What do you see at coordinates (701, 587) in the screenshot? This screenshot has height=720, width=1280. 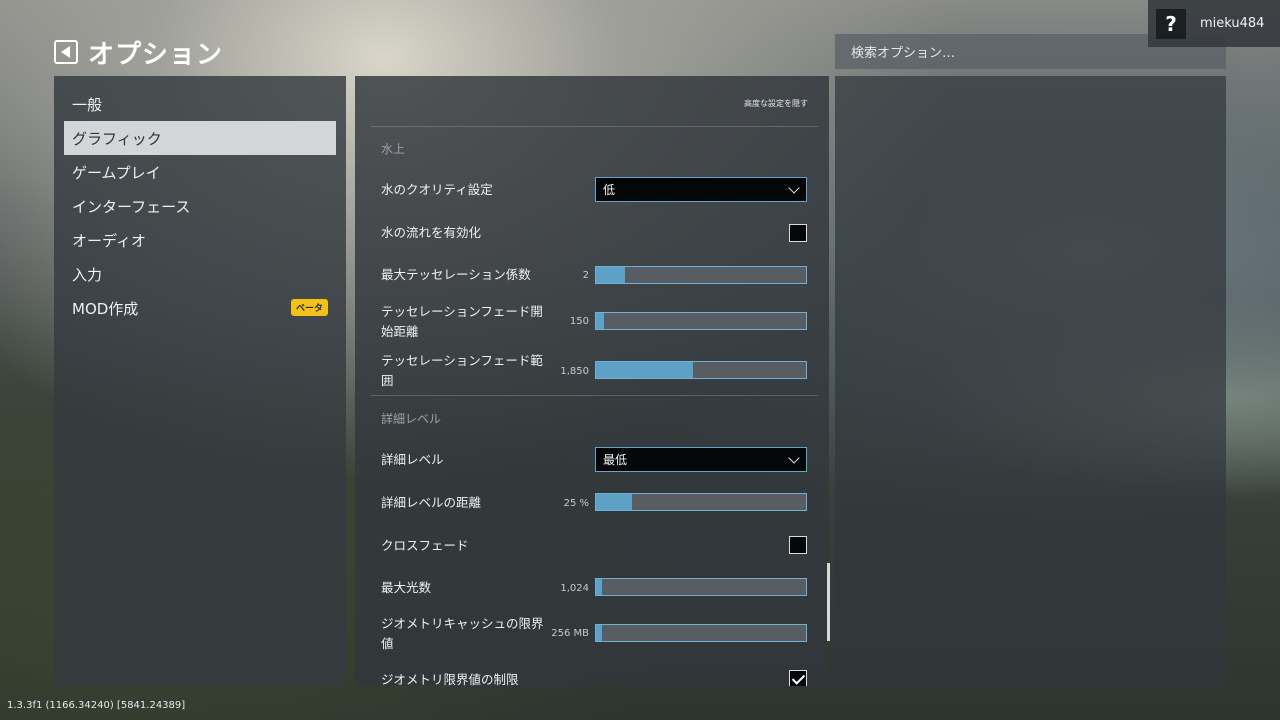 I see `max-lights-slider` at bounding box center [701, 587].